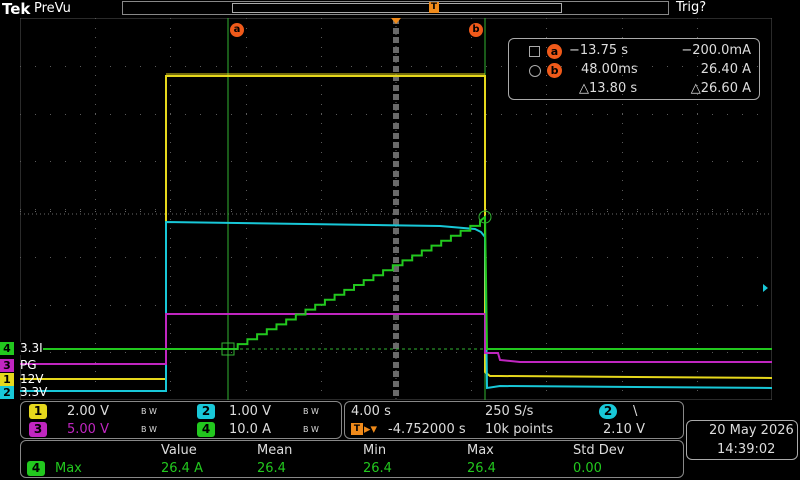 The image size is (800, 480). What do you see at coordinates (397, 8) in the screenshot?
I see `record-overview-window` at bounding box center [397, 8].